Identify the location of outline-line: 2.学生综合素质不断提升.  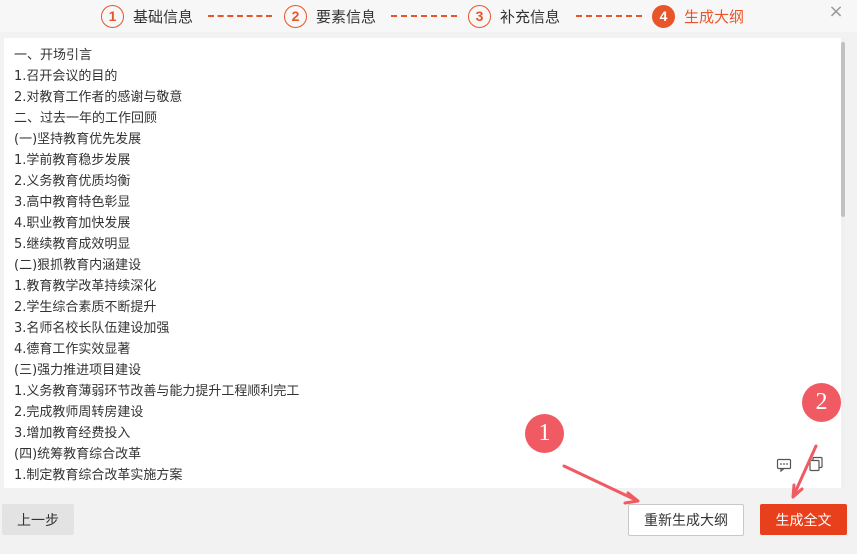
(85, 307).